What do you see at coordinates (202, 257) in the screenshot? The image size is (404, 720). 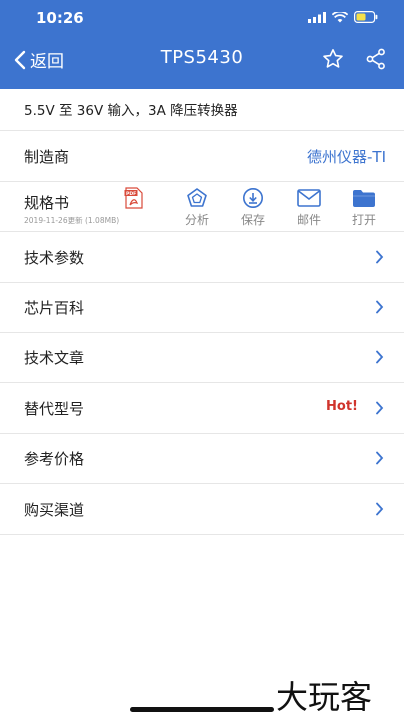 I see `menu-item-specs: 技术参数` at bounding box center [202, 257].